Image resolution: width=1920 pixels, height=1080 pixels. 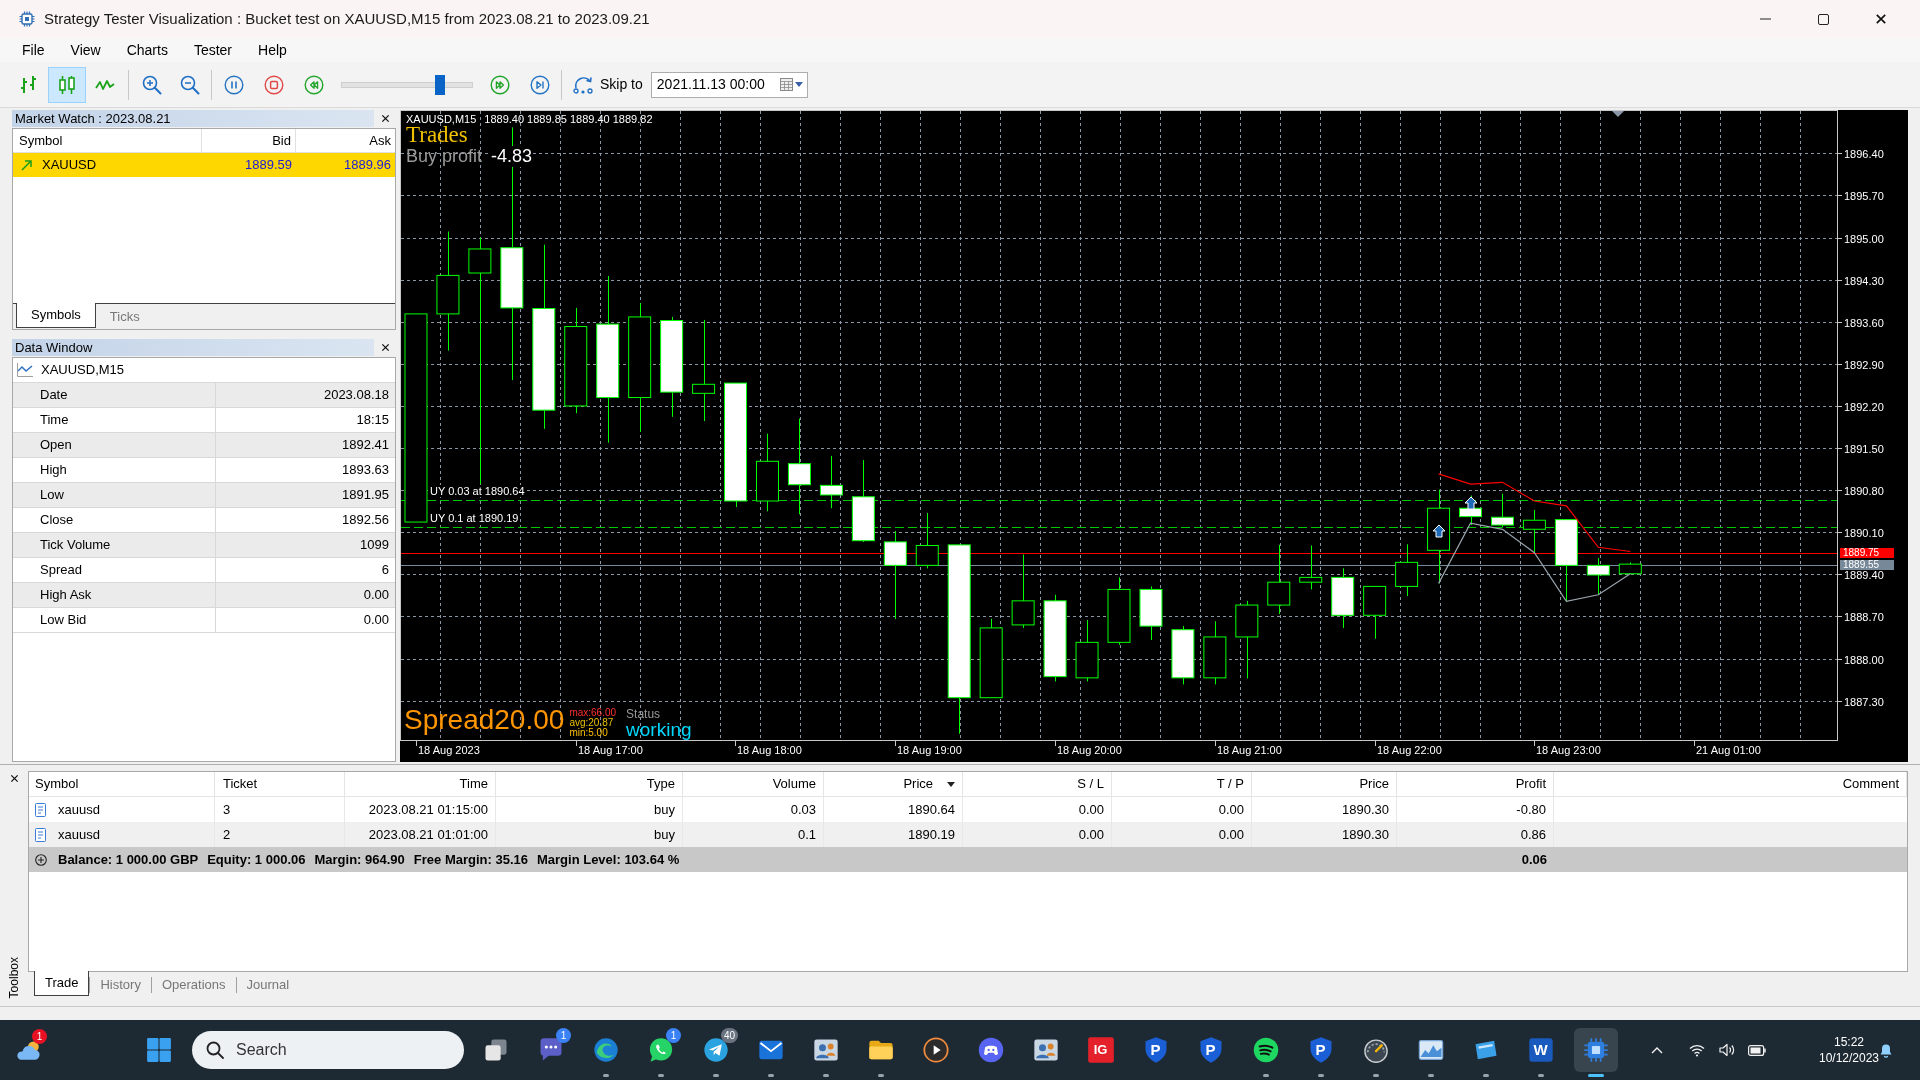 I want to click on search-field: Search, so click(x=328, y=1050).